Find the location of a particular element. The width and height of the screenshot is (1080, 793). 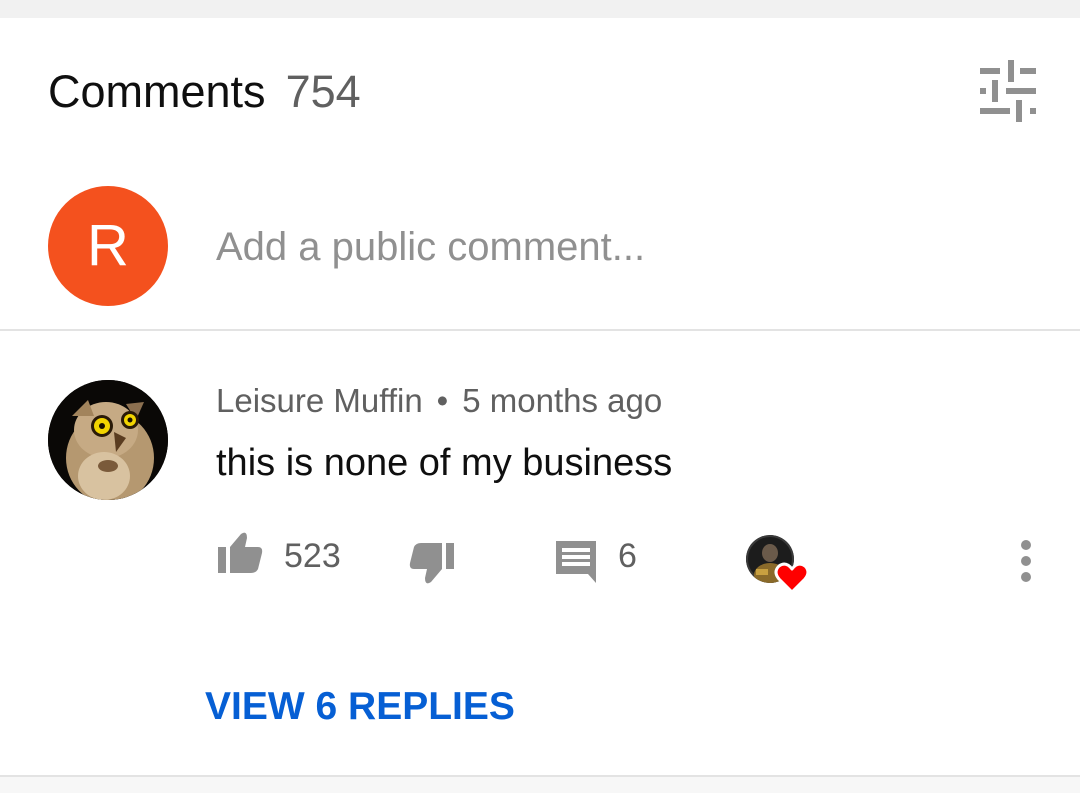

comments-title: Comments 754 is located at coordinates (204, 92).